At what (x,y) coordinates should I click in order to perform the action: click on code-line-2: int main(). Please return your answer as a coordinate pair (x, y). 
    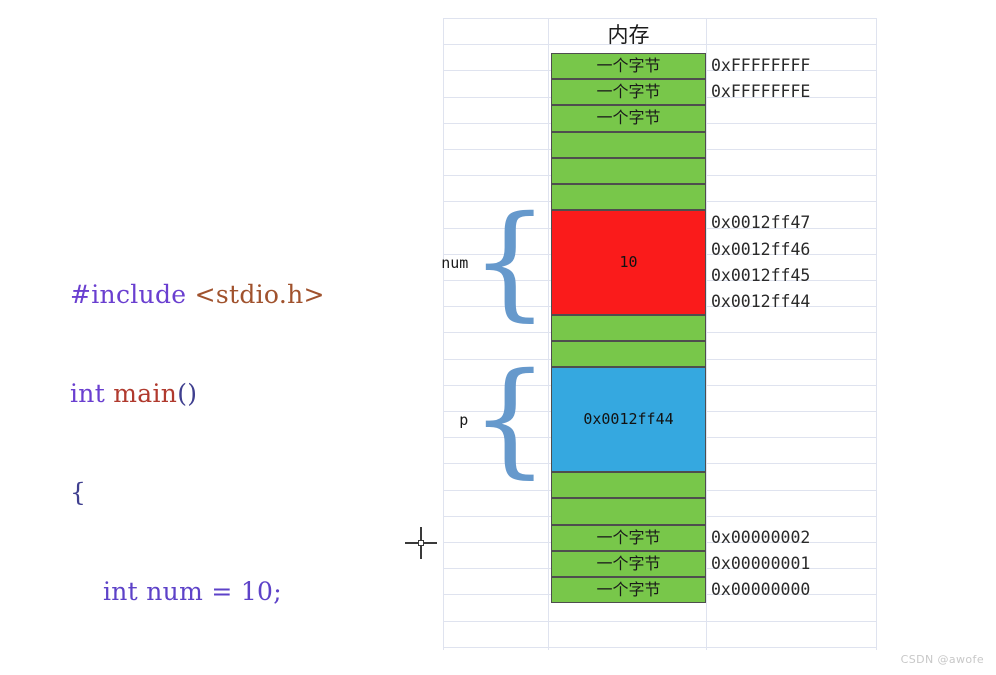
    Looking at the image, I should click on (197, 393).